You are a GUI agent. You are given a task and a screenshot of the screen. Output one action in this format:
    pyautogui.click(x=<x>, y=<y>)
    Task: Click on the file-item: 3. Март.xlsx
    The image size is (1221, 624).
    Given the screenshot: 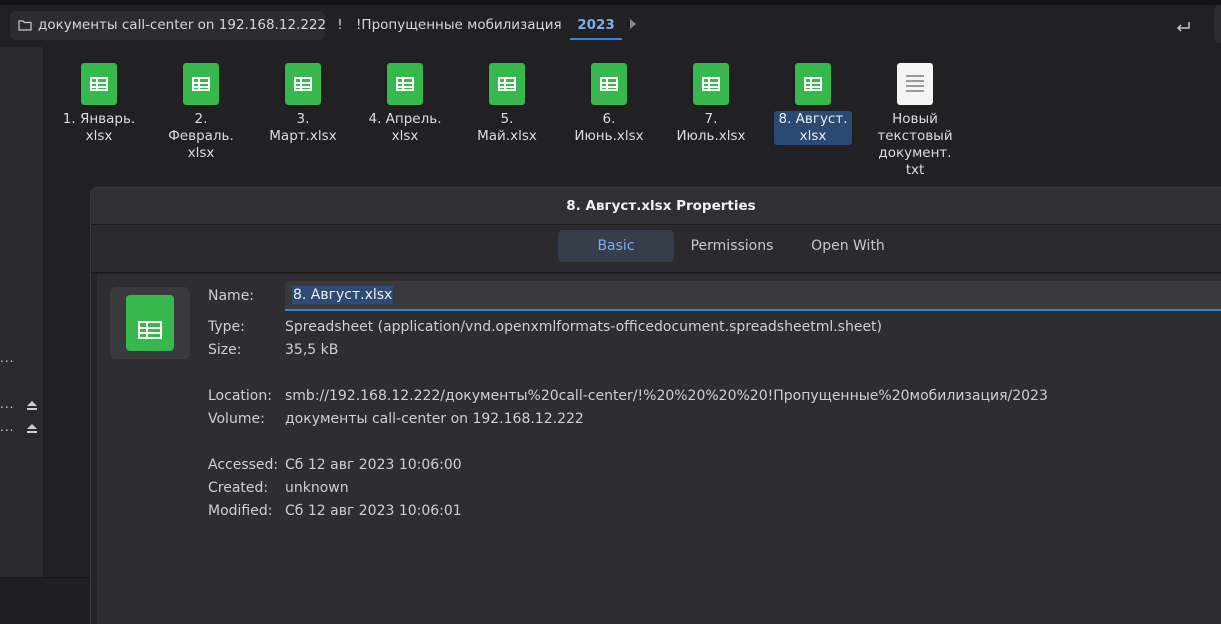 What is the action you would take?
    pyautogui.click(x=303, y=104)
    